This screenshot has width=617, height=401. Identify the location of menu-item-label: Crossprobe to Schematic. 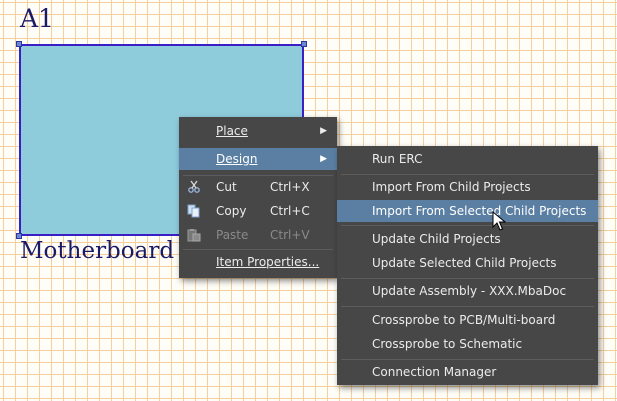
(447, 344).